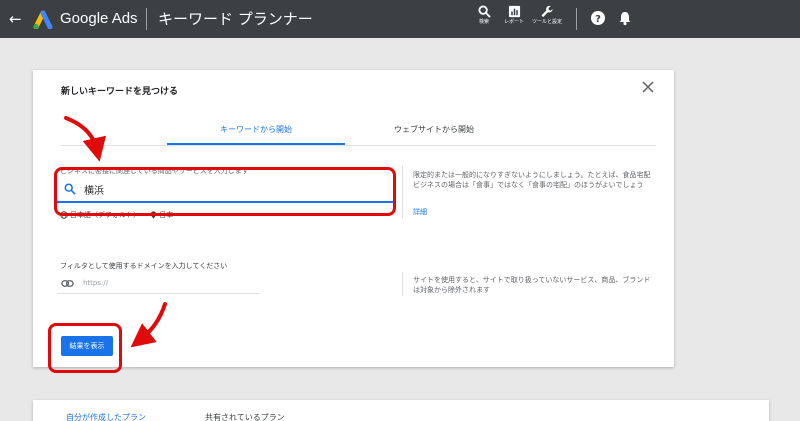 This screenshot has width=800, height=421. Describe the element at coordinates (148, 325) in the screenshot. I see `annotation-arrow-button` at that location.